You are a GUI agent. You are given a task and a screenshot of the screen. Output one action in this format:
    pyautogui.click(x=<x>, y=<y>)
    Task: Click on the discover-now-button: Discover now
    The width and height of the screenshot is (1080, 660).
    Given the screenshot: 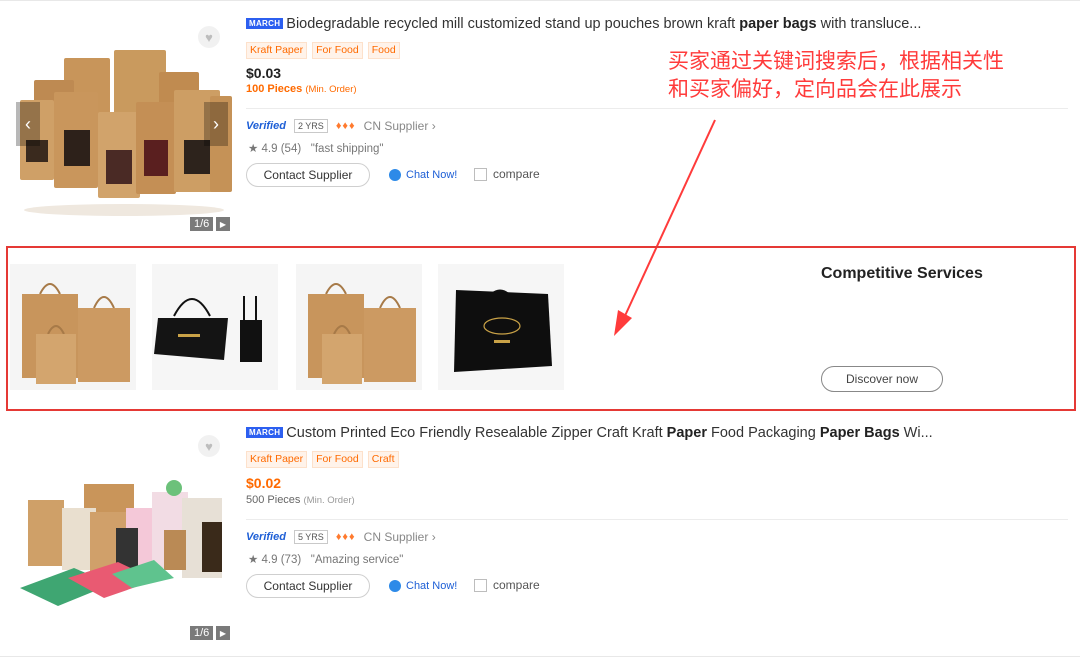 What is the action you would take?
    pyautogui.click(x=882, y=379)
    